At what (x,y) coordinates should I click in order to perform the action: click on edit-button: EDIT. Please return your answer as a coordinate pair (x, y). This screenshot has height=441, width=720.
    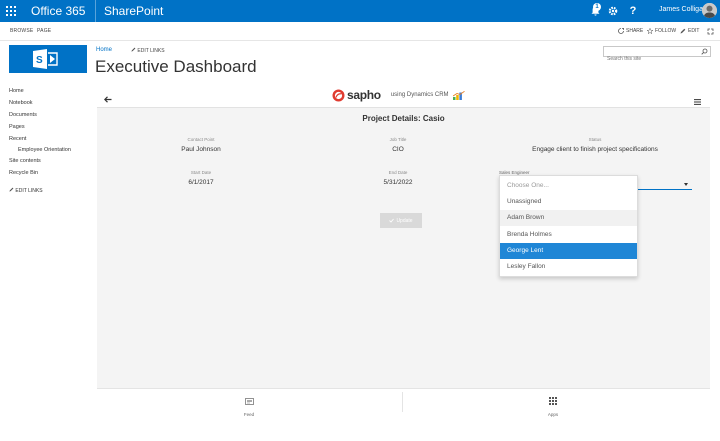
    Looking at the image, I should click on (689, 31).